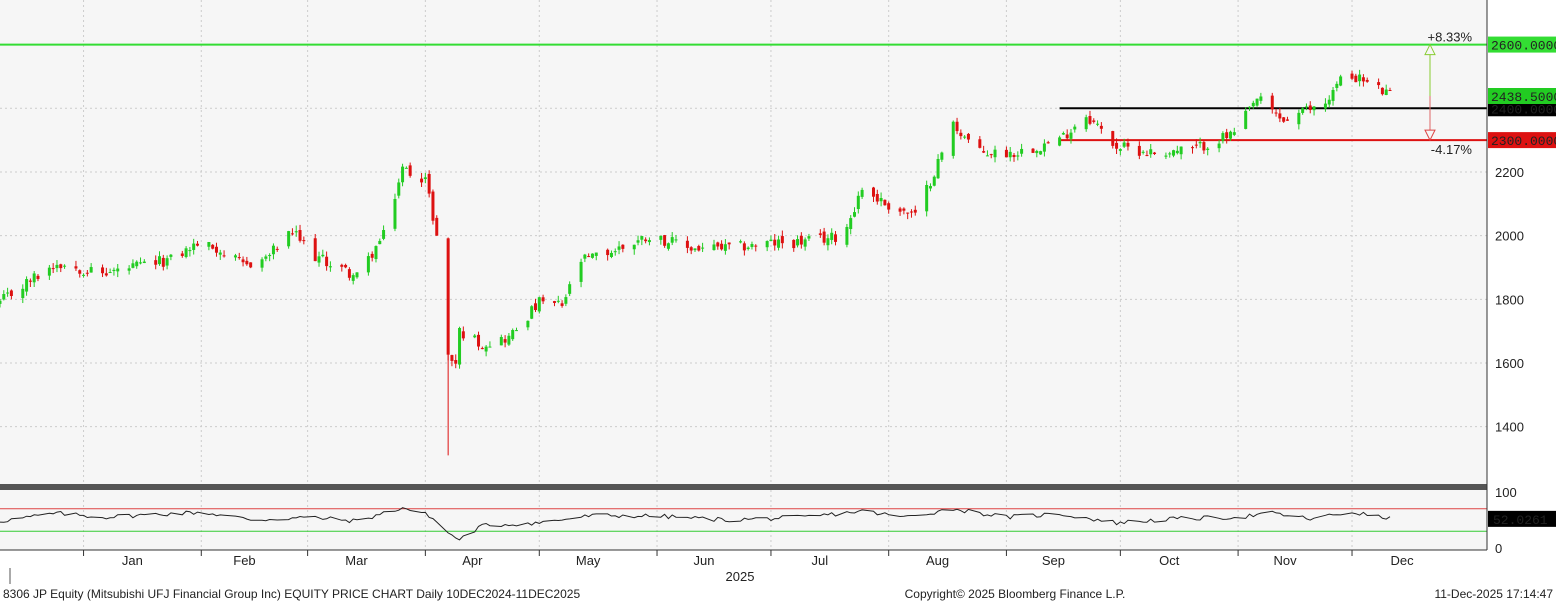 The height and width of the screenshot is (602, 1556). What do you see at coordinates (1523, 97) in the screenshot?
I see `last-price-label: 2438.5000` at bounding box center [1523, 97].